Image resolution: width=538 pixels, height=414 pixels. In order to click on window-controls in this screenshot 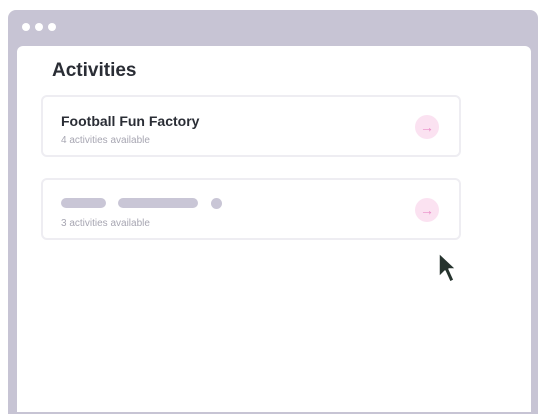, I will do `click(39, 27)`.